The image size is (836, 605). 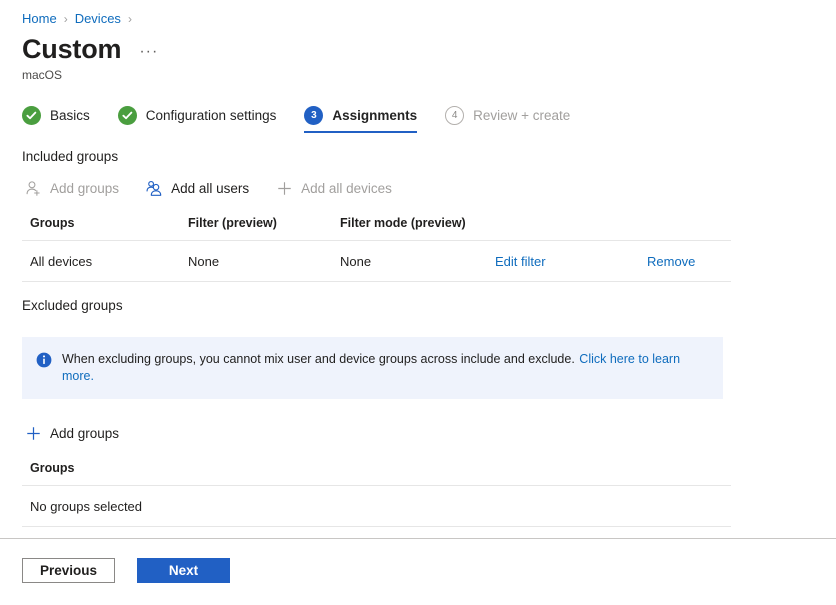 What do you see at coordinates (70, 156) in the screenshot?
I see `included-groups-heading: Included groups` at bounding box center [70, 156].